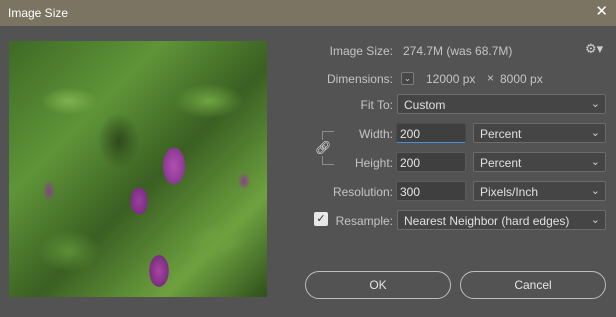  What do you see at coordinates (539, 191) in the screenshot?
I see `resolution-unit-select: Pixels/Inch ⌄` at bounding box center [539, 191].